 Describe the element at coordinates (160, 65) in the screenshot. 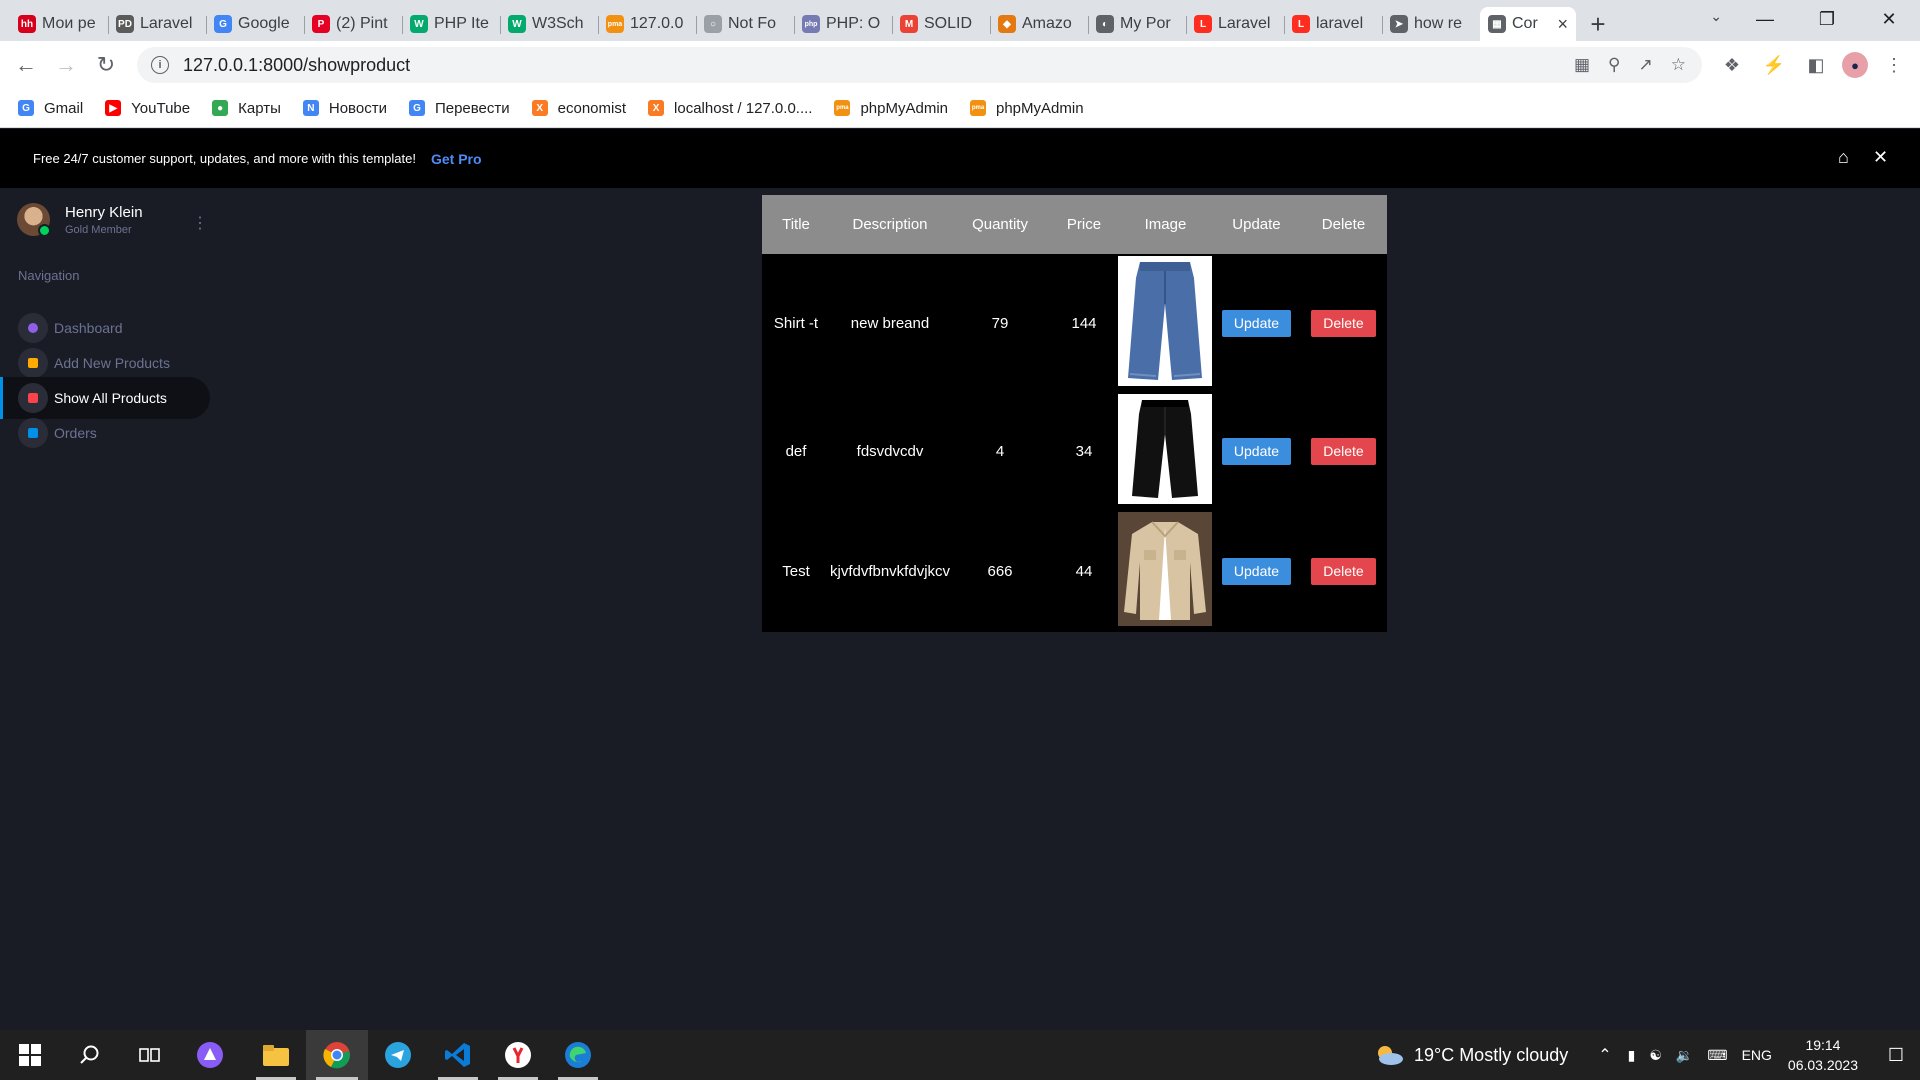

I see `site-info-icon: i` at that location.